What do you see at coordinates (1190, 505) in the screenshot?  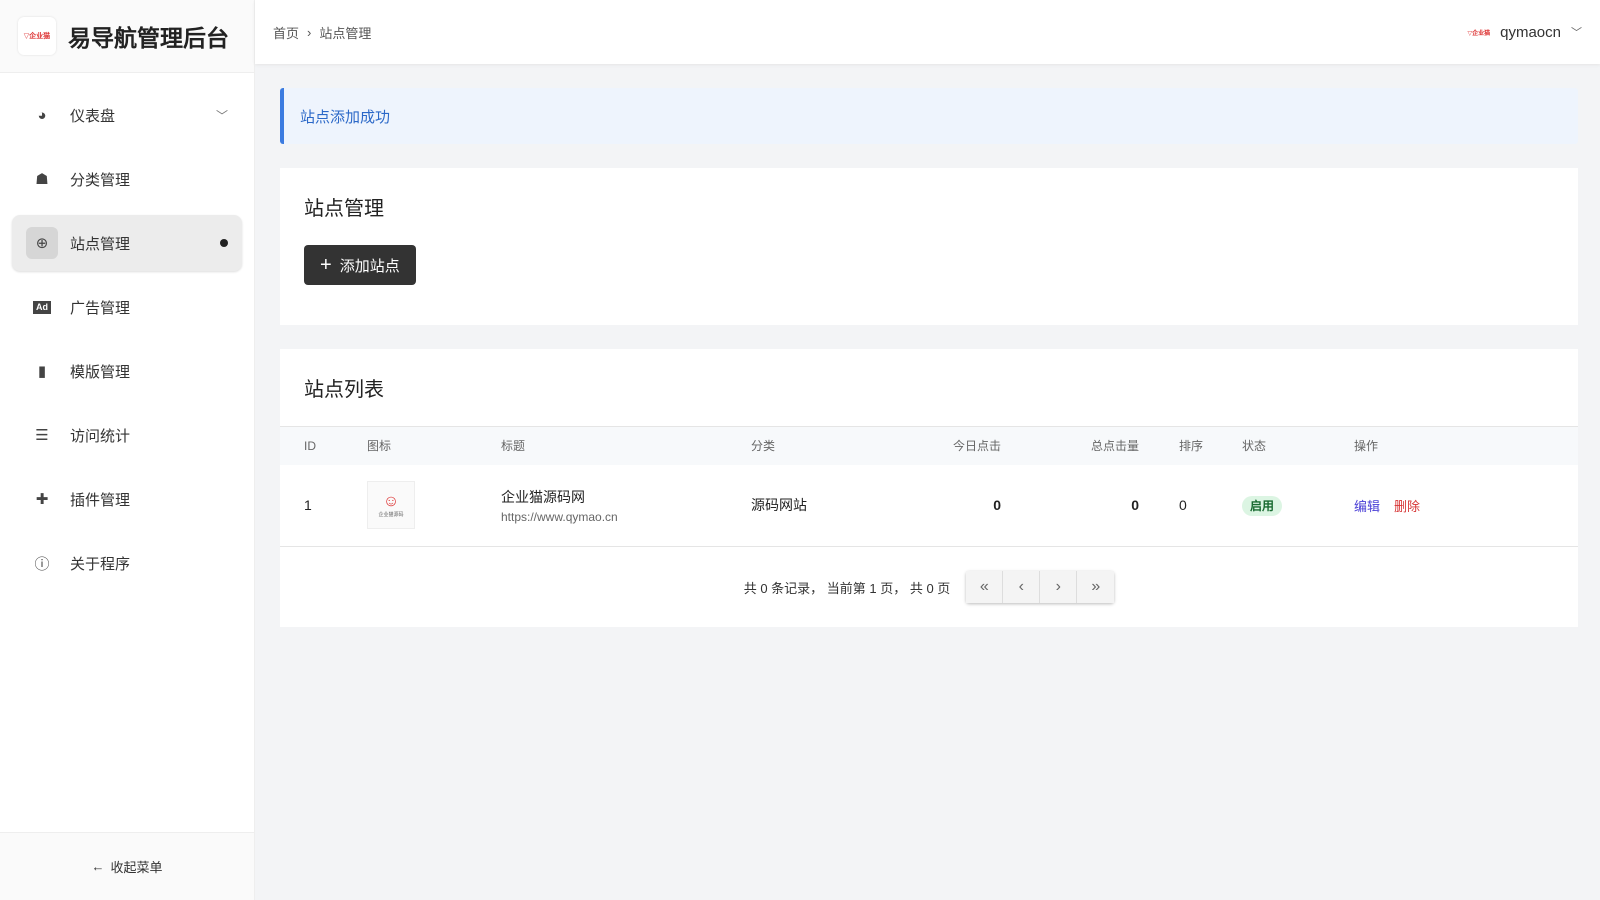 I see `cell-sort: 0` at bounding box center [1190, 505].